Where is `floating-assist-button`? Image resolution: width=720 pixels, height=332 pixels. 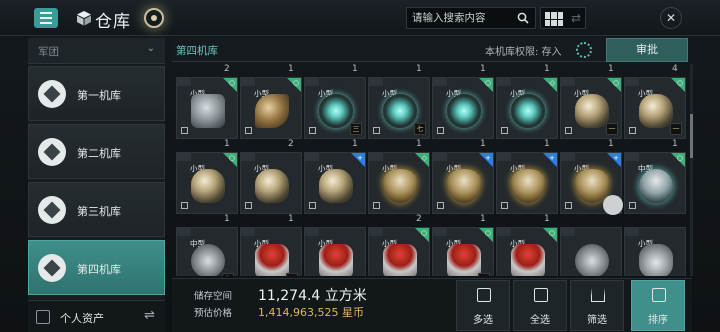
floating-assist-button is located at coordinates (613, 205).